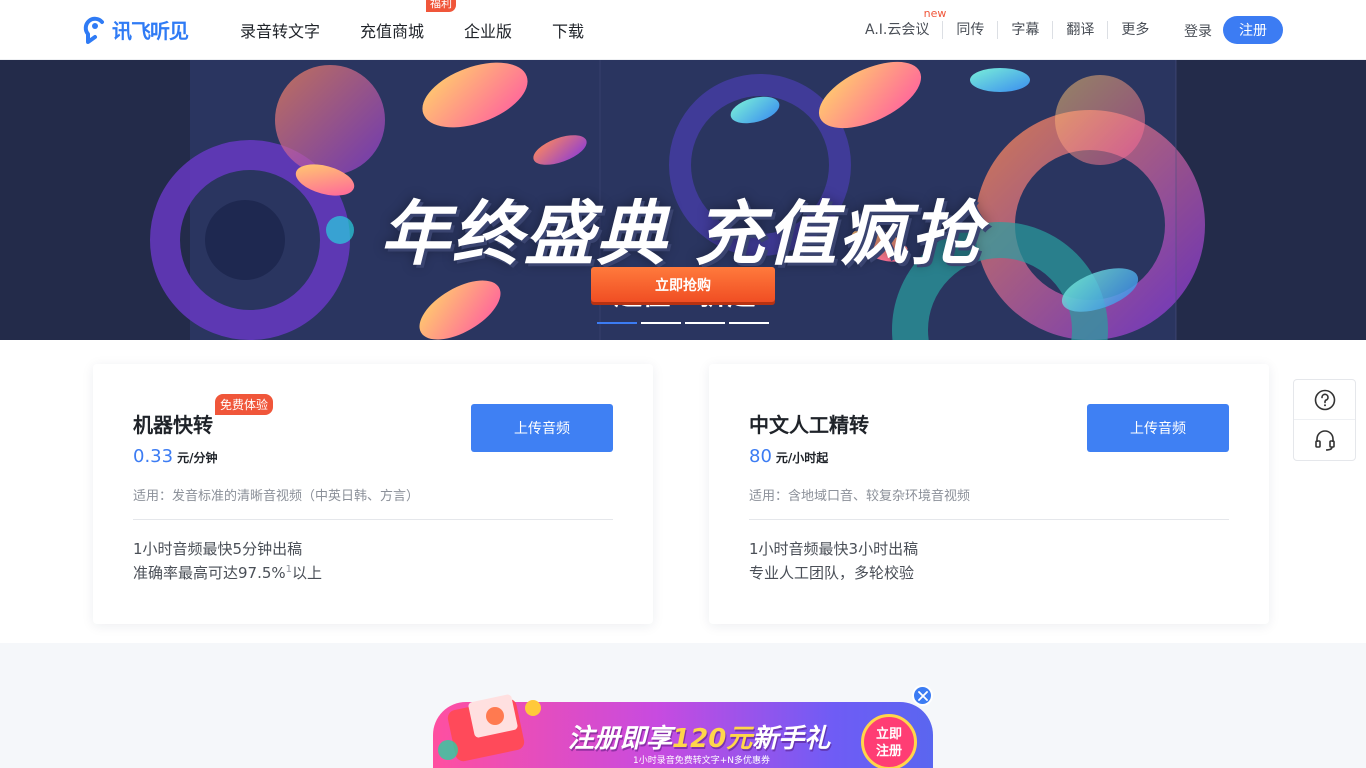 This screenshot has width=1366, height=768. I want to click on promo-prefix: 注册即享, so click(620, 739).